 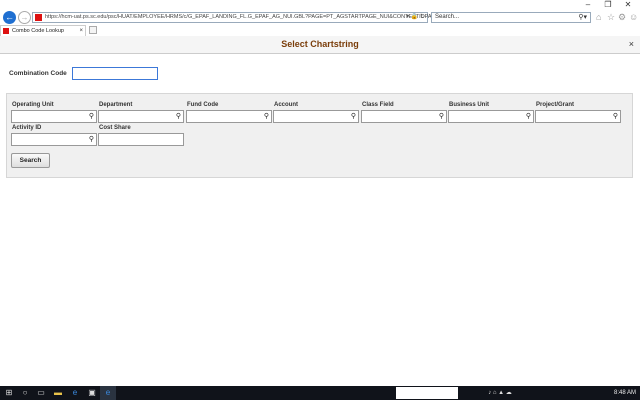 I want to click on back-arrow-icon: ←, so click(x=9, y=17).